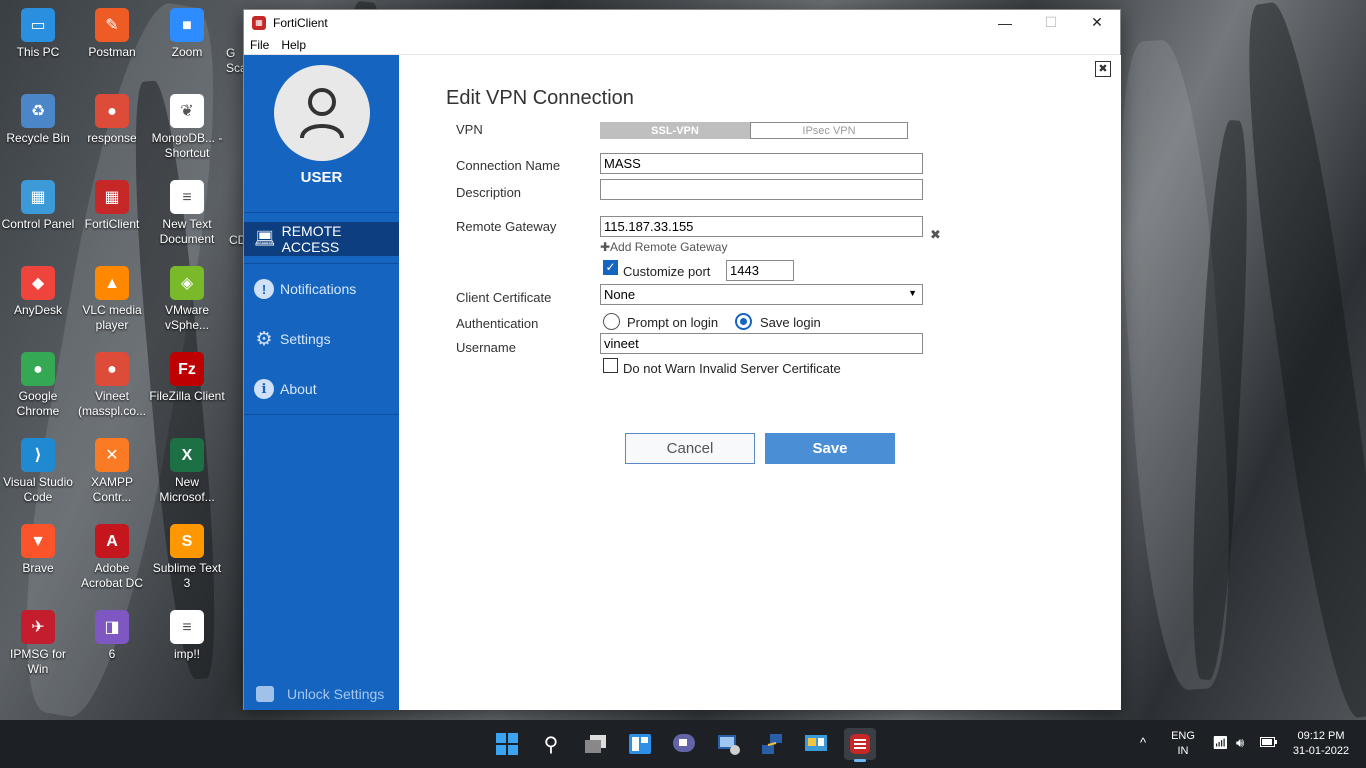 The height and width of the screenshot is (768, 1366). What do you see at coordinates (486, 347) in the screenshot?
I see `username-label: Username` at bounding box center [486, 347].